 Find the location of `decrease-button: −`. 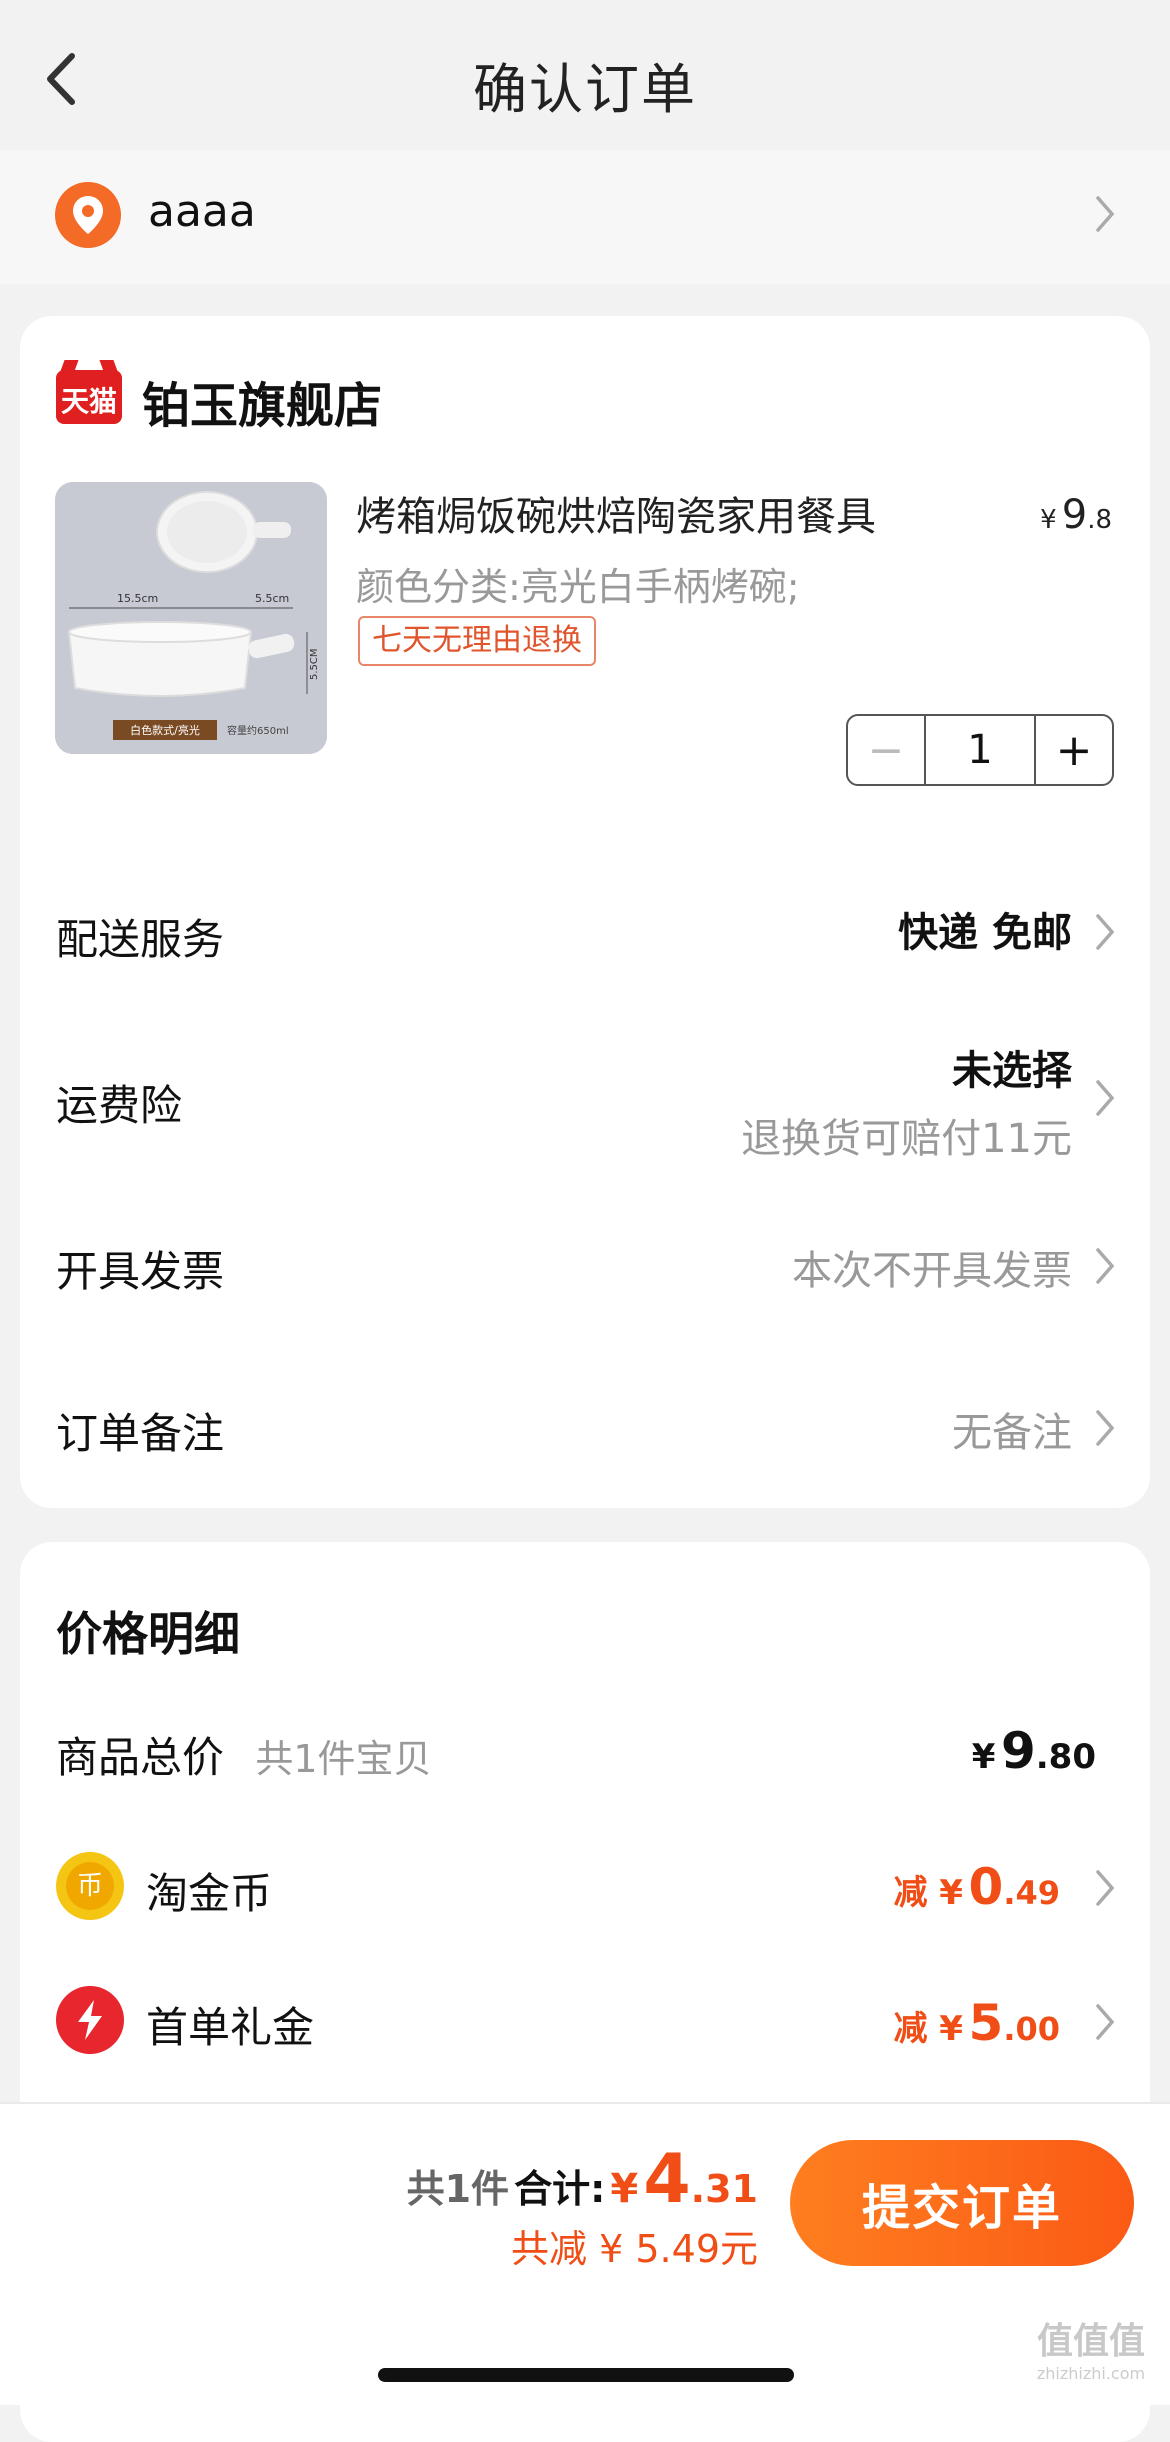

decrease-button: − is located at coordinates (887, 750).